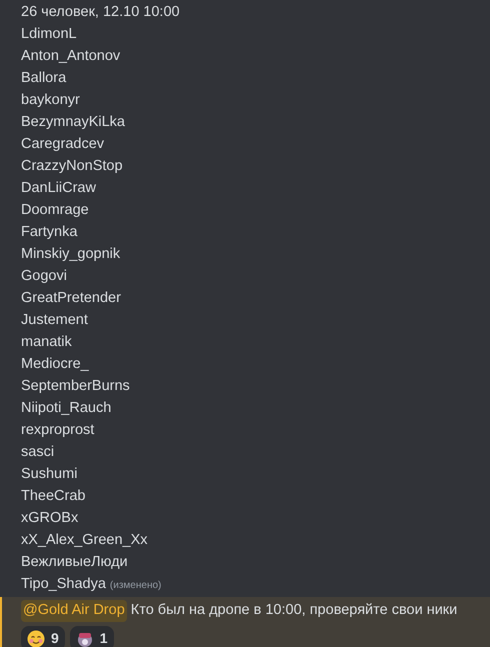 The width and height of the screenshot is (490, 647). I want to click on message-line: Niipoti_Rauch, so click(66, 408).